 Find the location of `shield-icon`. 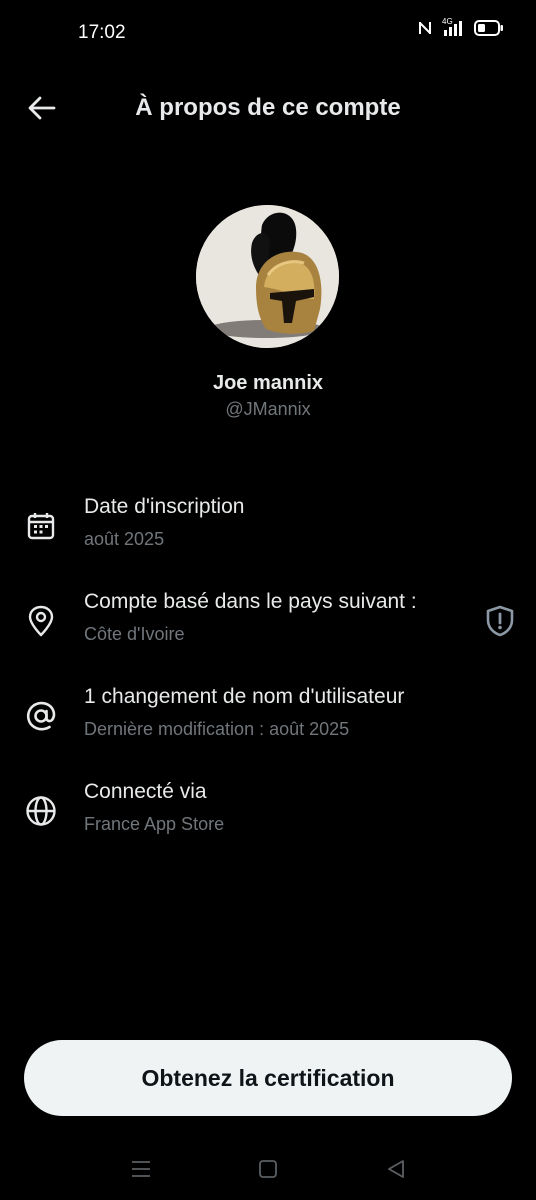

shield-icon is located at coordinates (500, 621).